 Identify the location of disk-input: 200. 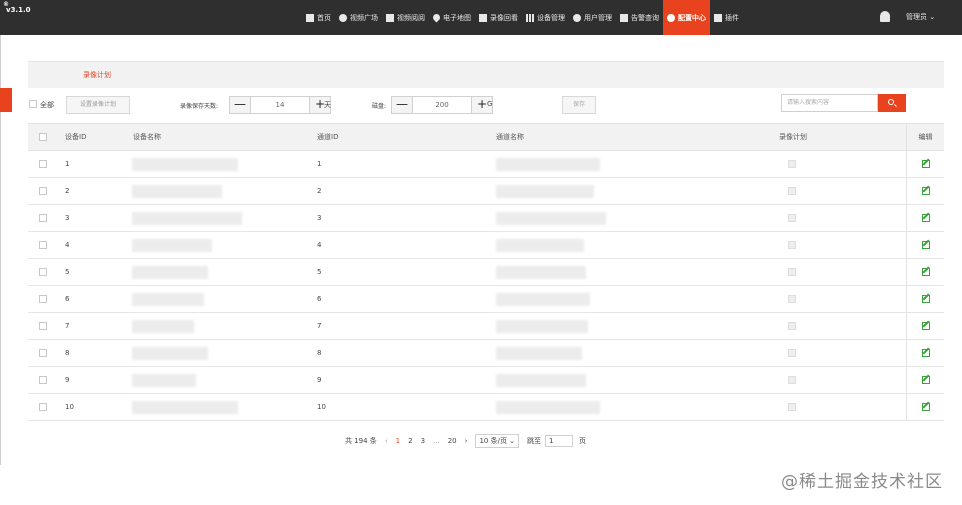
(442, 105).